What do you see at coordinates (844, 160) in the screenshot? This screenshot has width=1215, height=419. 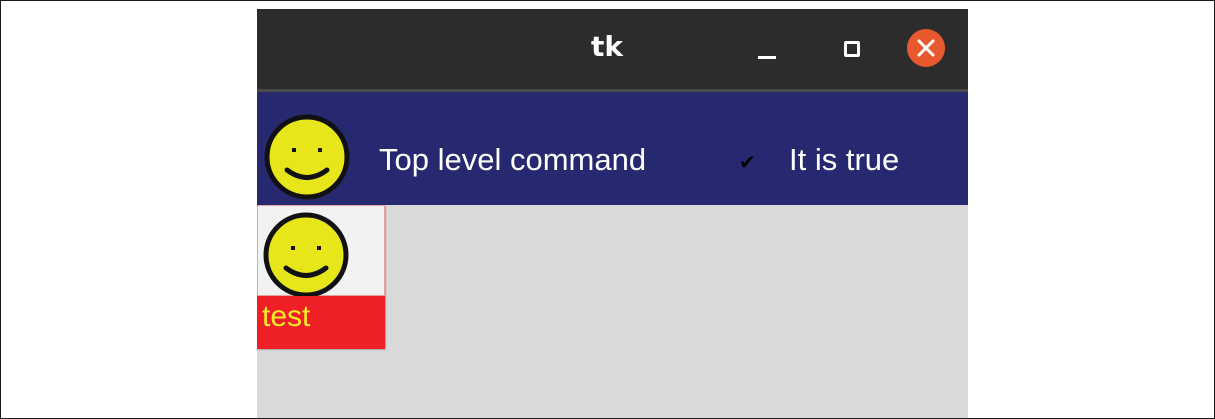 I see `menu-check-it-is-true: It is true` at bounding box center [844, 160].